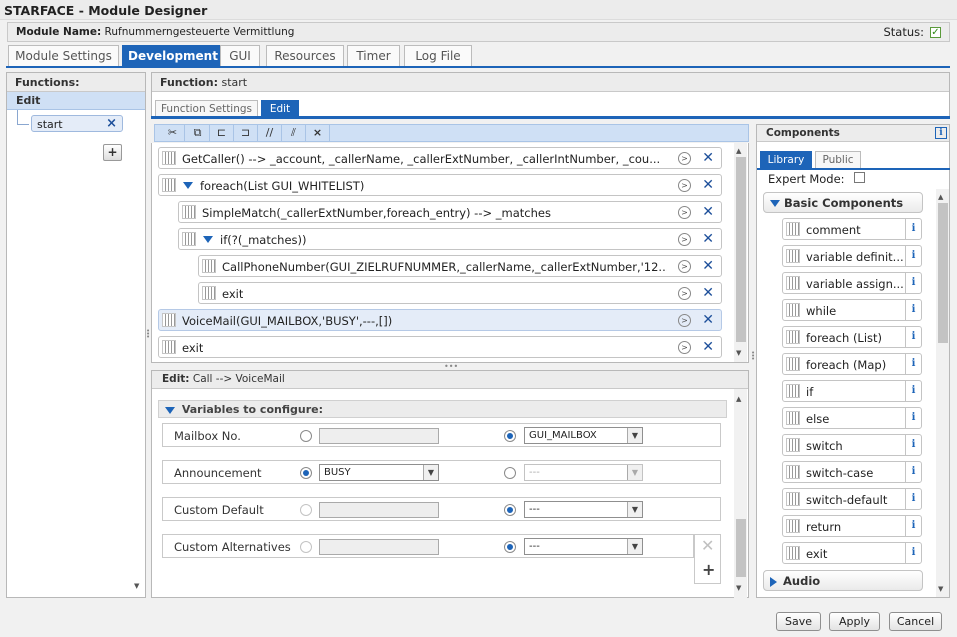 This screenshot has height=637, width=957. I want to click on uncomment-icon: ⫽, so click(294, 133).